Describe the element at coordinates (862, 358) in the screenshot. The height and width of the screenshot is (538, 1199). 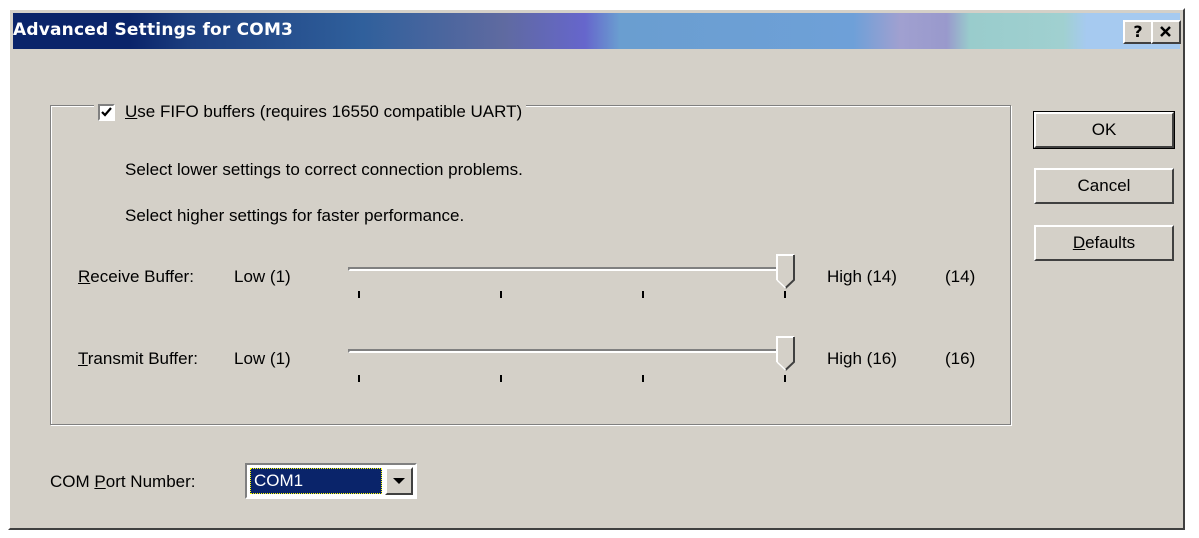
I see `transmit-high-label: High (16)` at that location.